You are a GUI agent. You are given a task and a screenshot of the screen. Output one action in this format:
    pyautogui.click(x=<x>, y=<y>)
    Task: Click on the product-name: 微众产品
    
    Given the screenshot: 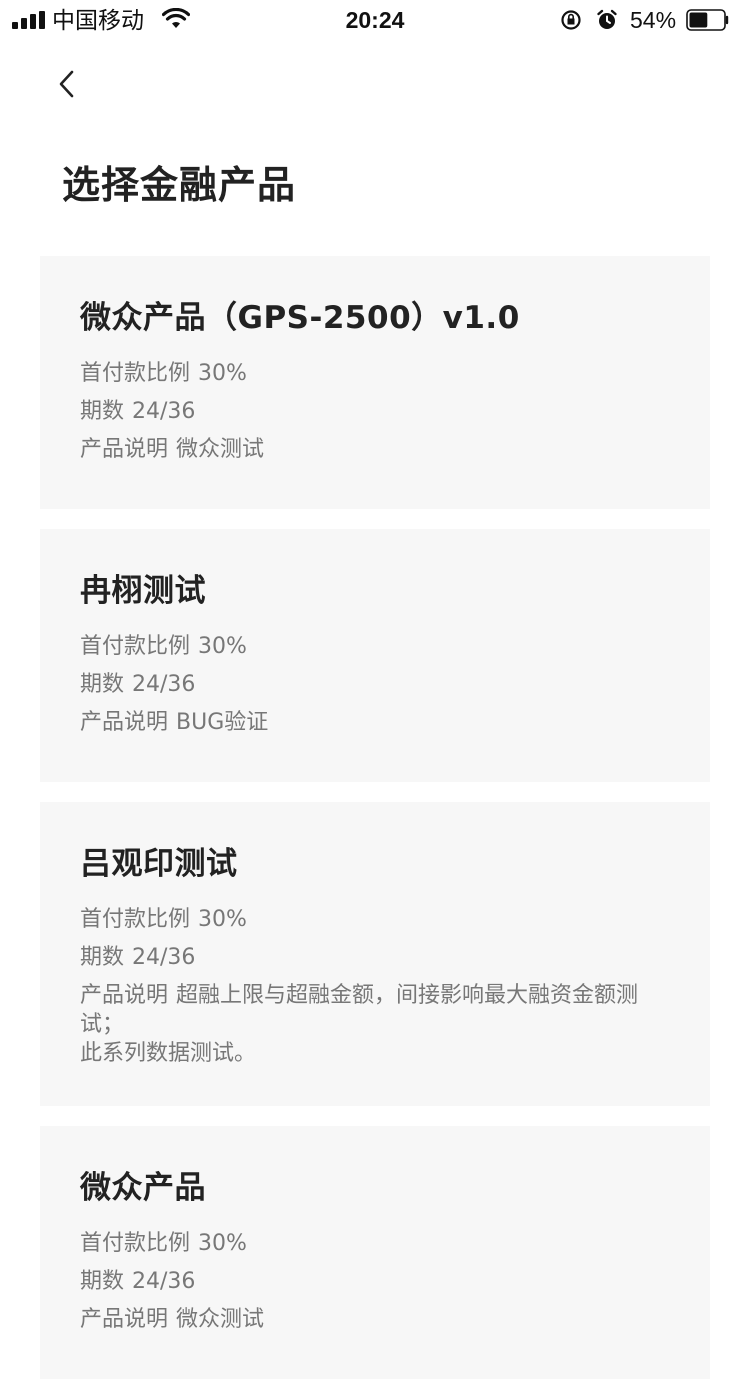 What is the action you would take?
    pyautogui.click(x=143, y=1188)
    